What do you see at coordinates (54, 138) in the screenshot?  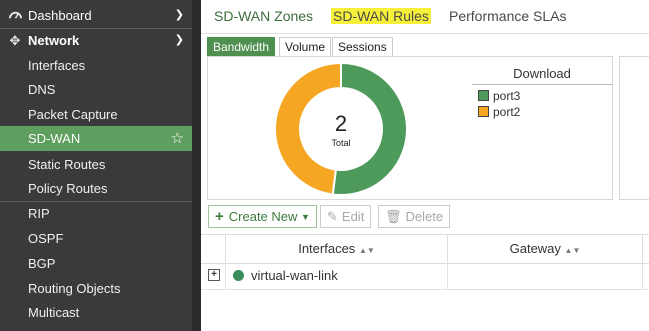 I see `sidebar-item-label: SD-WAN` at bounding box center [54, 138].